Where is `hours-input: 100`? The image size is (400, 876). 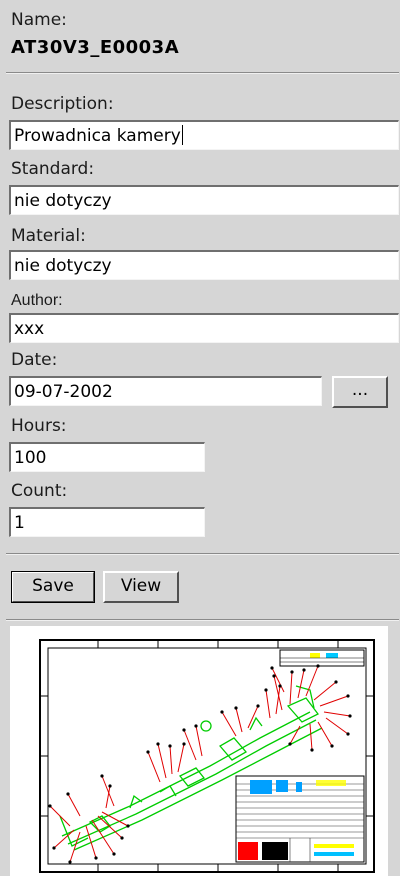 hours-input: 100 is located at coordinates (107, 457).